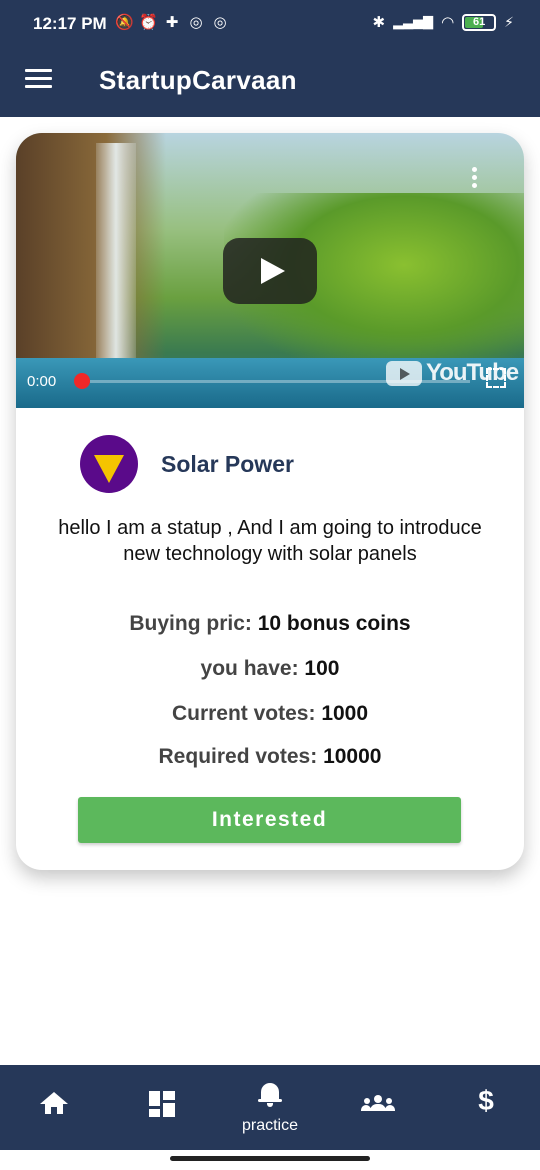 The width and height of the screenshot is (540, 1170). Describe the element at coordinates (227, 463) in the screenshot. I see `startup-name: Solar Power` at that location.